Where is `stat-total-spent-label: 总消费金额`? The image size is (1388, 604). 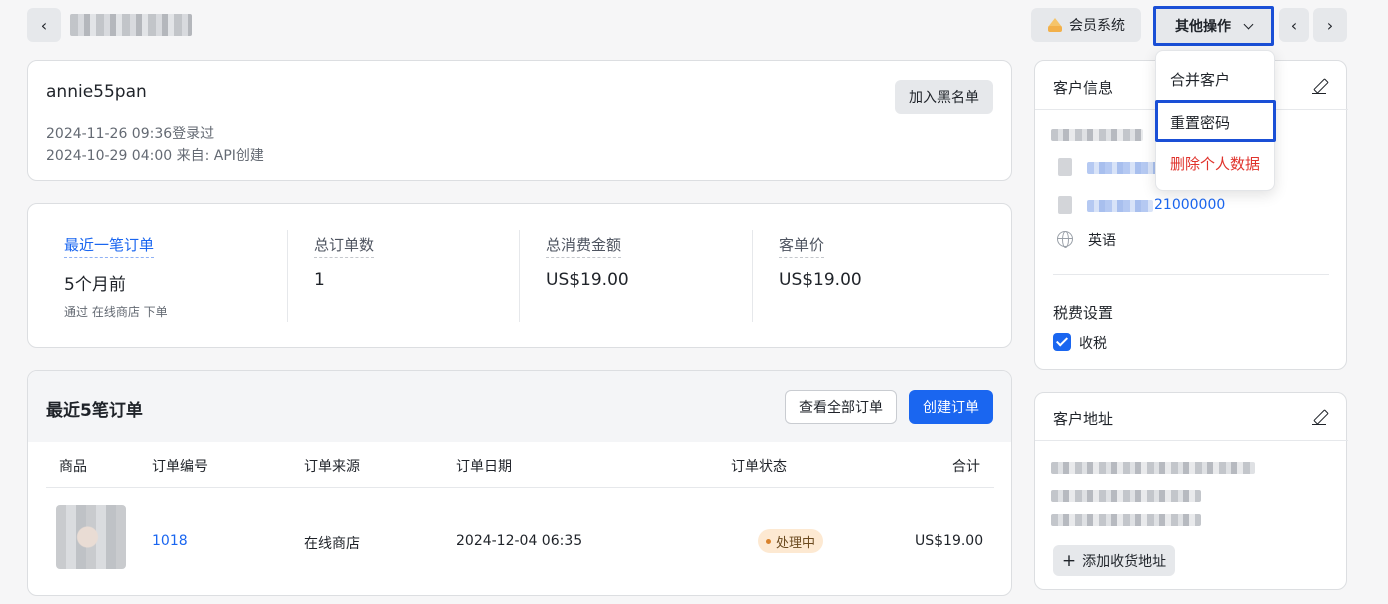
stat-total-spent-label: 总消费金额 is located at coordinates (584, 246).